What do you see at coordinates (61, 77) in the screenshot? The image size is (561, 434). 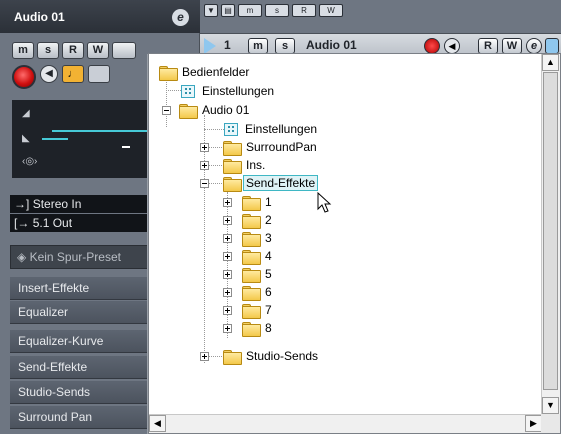 I see `inspector-record-row: ◀ ♩` at bounding box center [61, 77].